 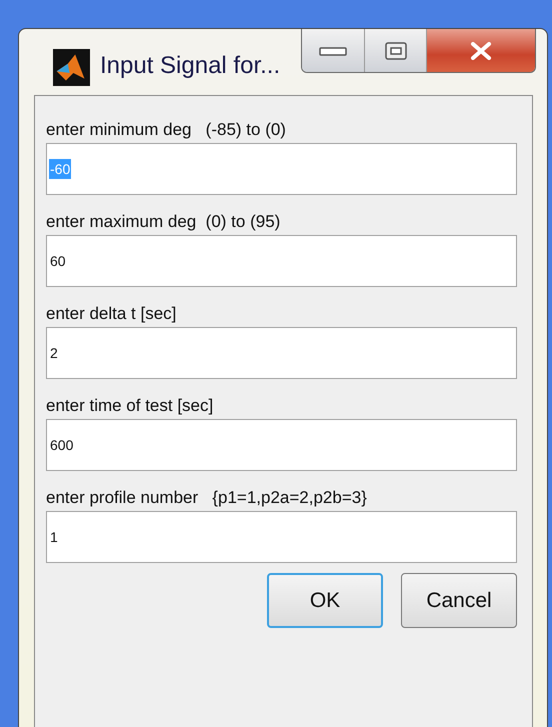 I want to click on minimize-icon, so click(x=333, y=50).